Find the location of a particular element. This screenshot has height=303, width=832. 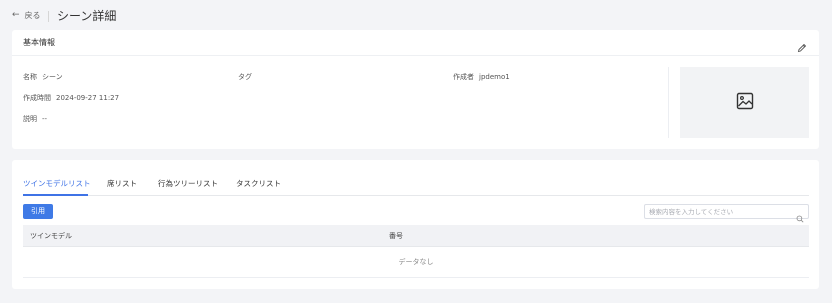

search-input is located at coordinates (719, 211).